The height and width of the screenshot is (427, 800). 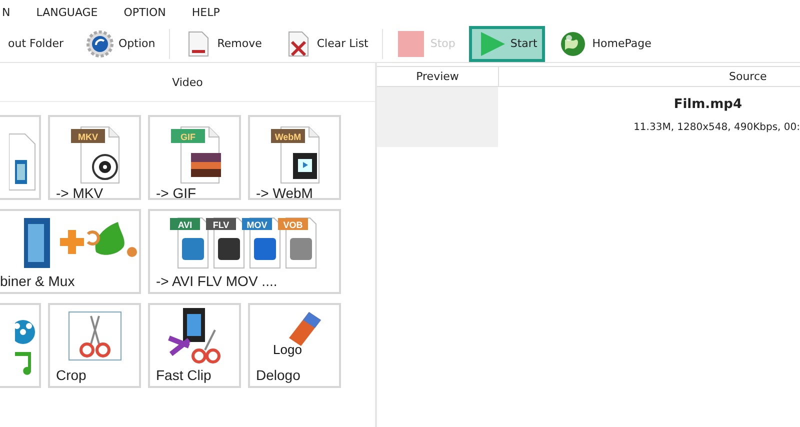 What do you see at coordinates (187, 82) in the screenshot?
I see `panel-title: Video` at bounding box center [187, 82].